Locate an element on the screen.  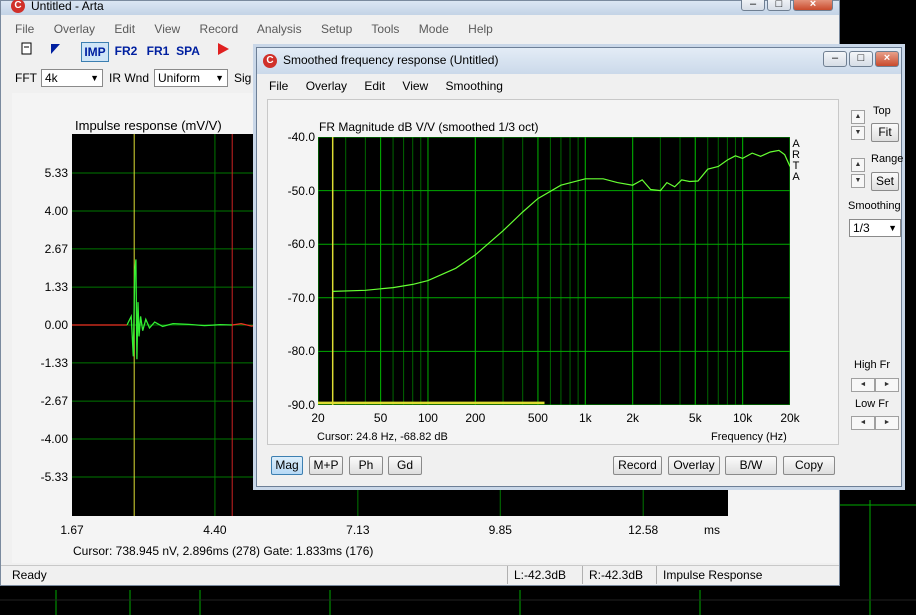
high-fr-right-spin: ► is located at coordinates (887, 385).